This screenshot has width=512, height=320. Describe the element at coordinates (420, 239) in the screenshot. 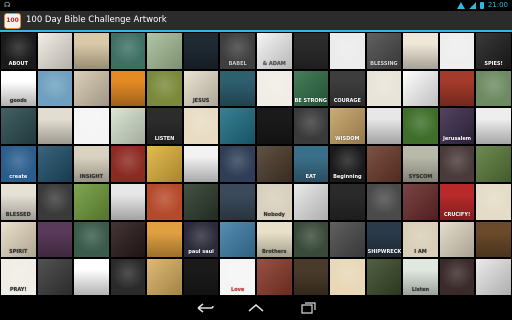

I see `artwork-tile: I AM` at that location.